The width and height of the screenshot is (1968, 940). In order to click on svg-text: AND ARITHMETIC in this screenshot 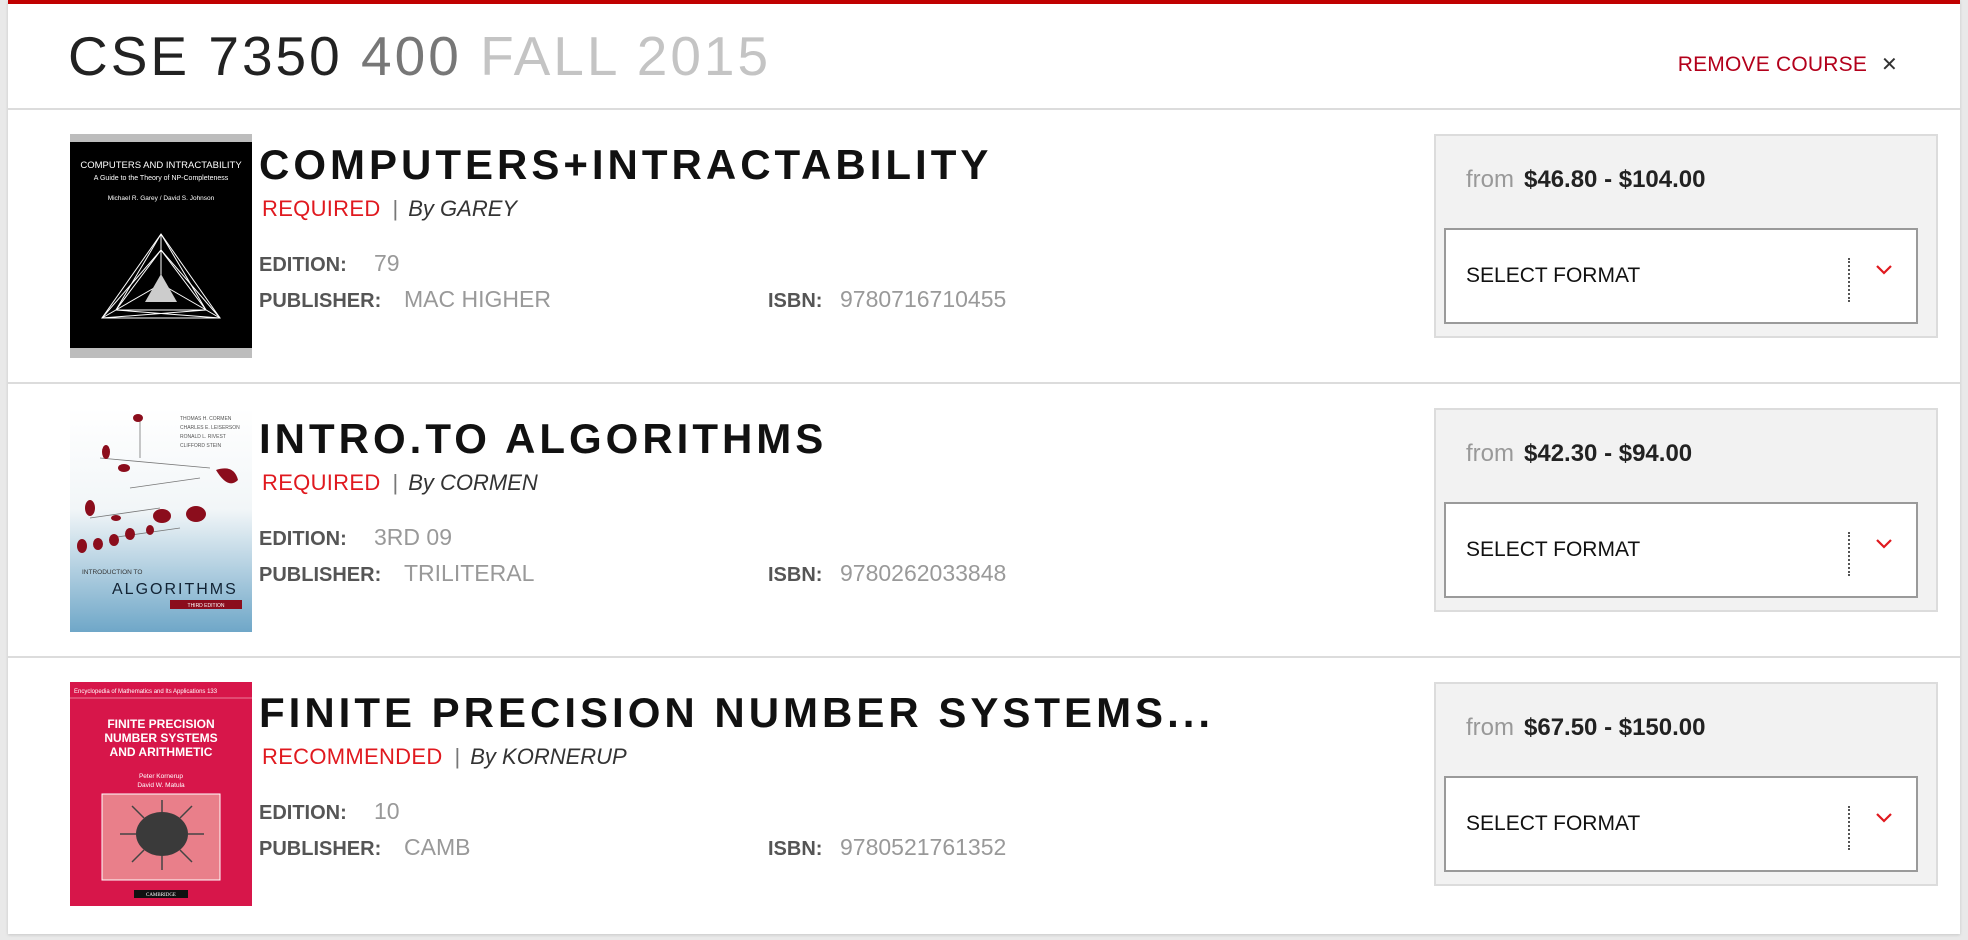, I will do `click(161, 752)`.